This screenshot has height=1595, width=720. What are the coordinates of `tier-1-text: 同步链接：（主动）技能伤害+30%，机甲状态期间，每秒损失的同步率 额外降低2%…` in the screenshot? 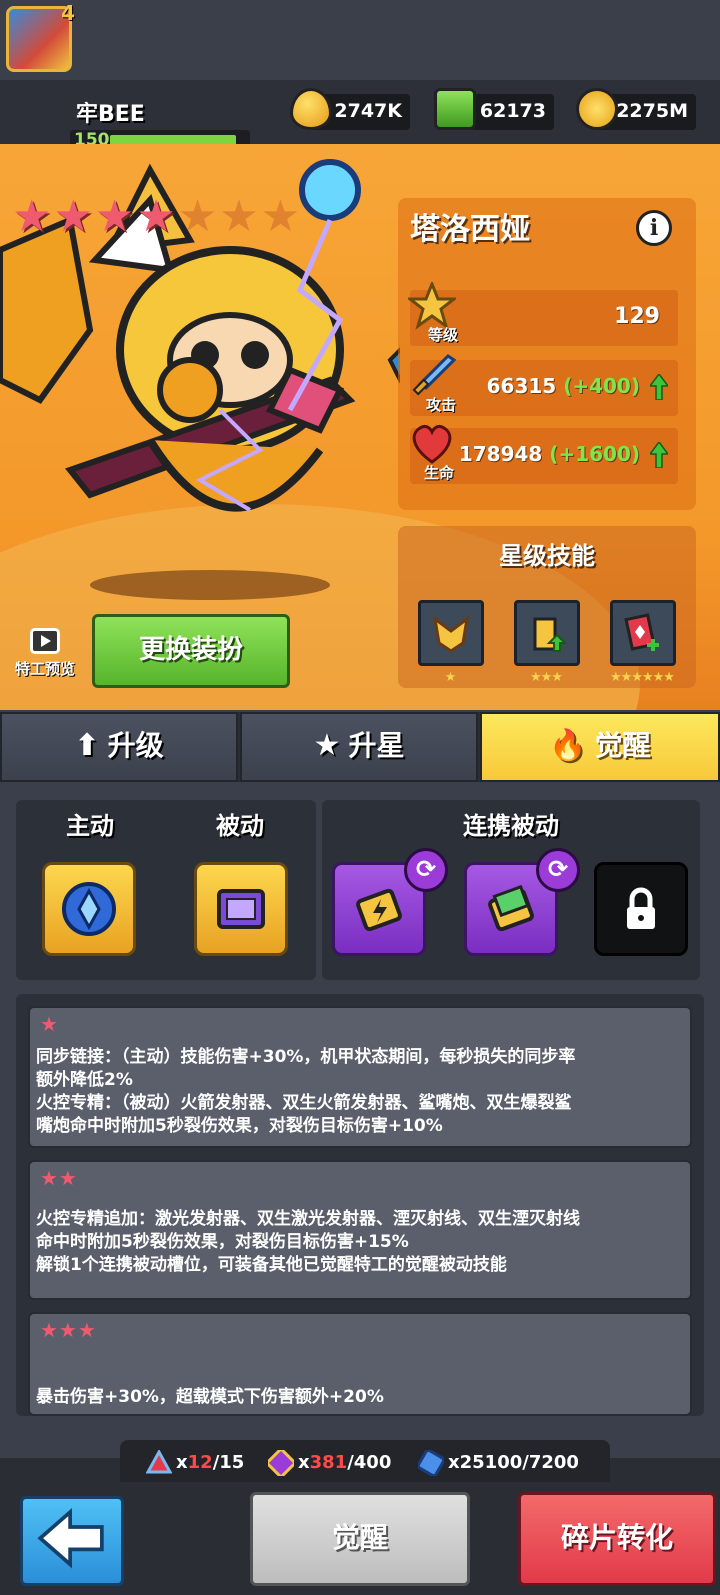 It's located at (305, 1092).